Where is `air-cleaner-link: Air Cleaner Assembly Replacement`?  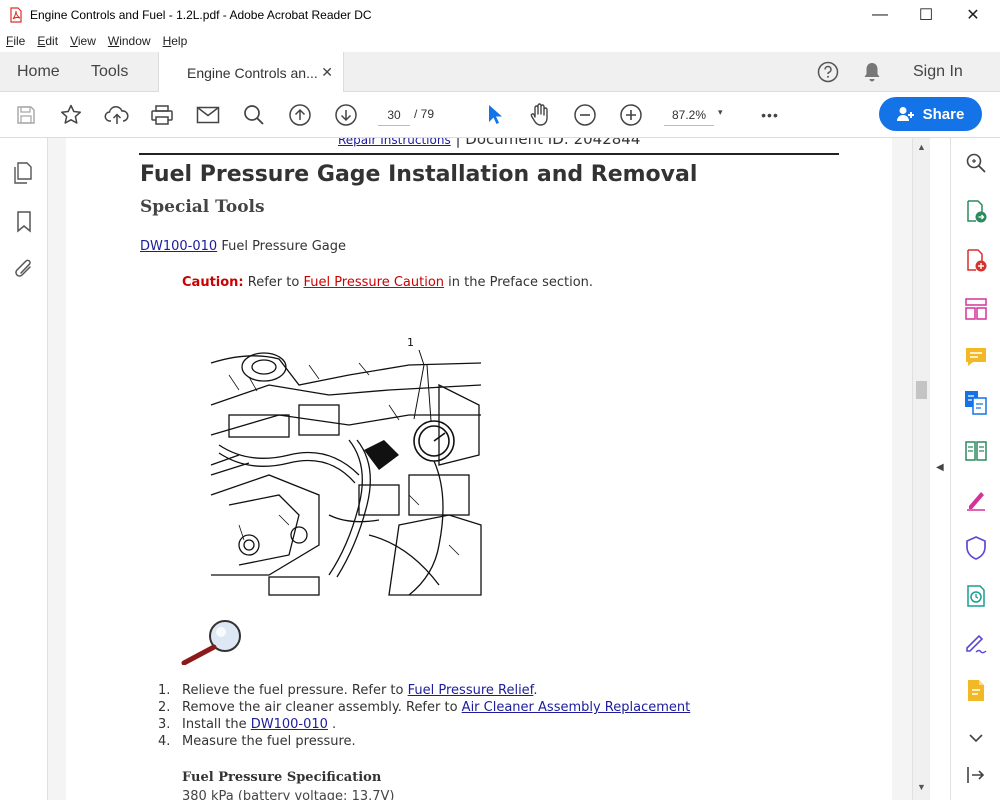 air-cleaner-link: Air Cleaner Assembly Replacement is located at coordinates (576, 707).